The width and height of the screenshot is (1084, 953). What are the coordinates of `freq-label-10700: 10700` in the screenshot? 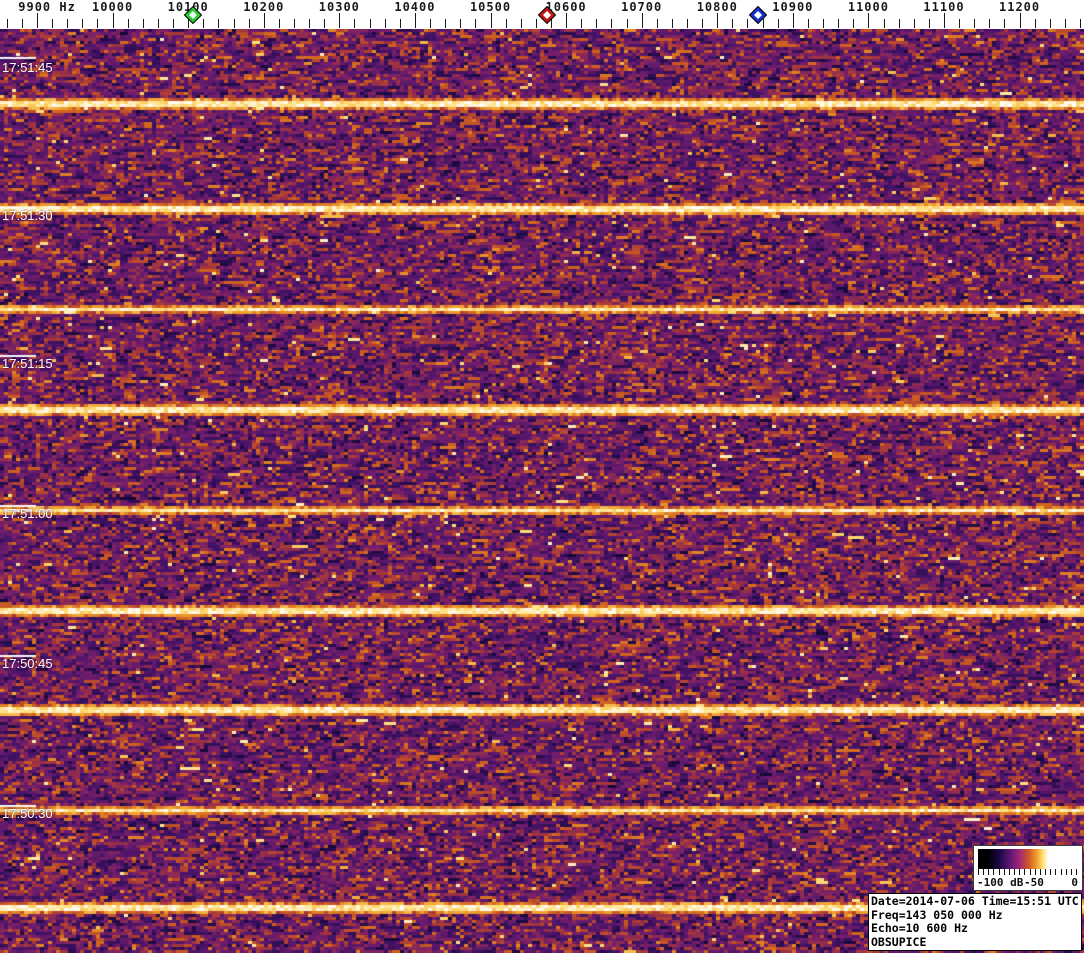 It's located at (642, 7).